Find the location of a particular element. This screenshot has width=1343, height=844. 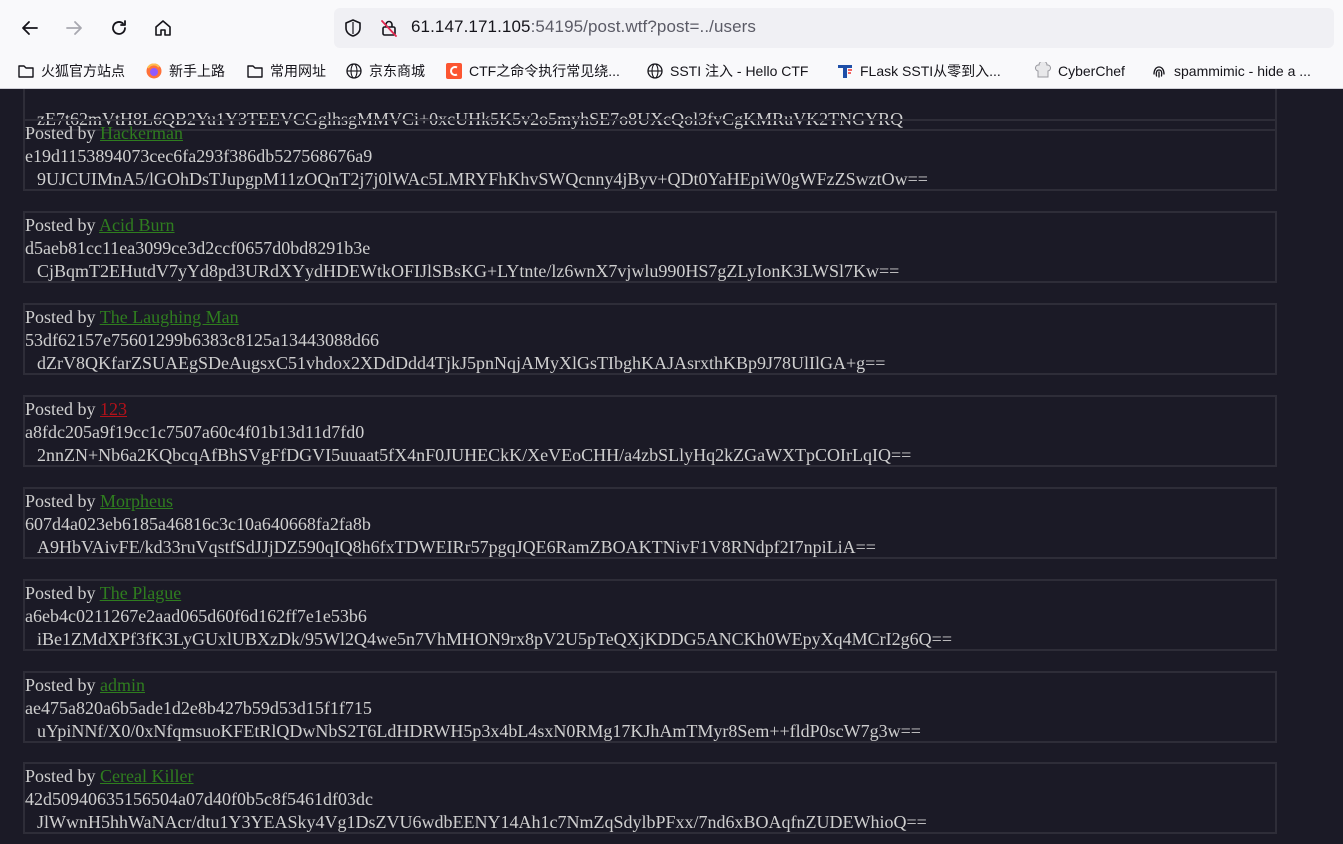

post-author-line: Posted by 123 is located at coordinates (76, 409).